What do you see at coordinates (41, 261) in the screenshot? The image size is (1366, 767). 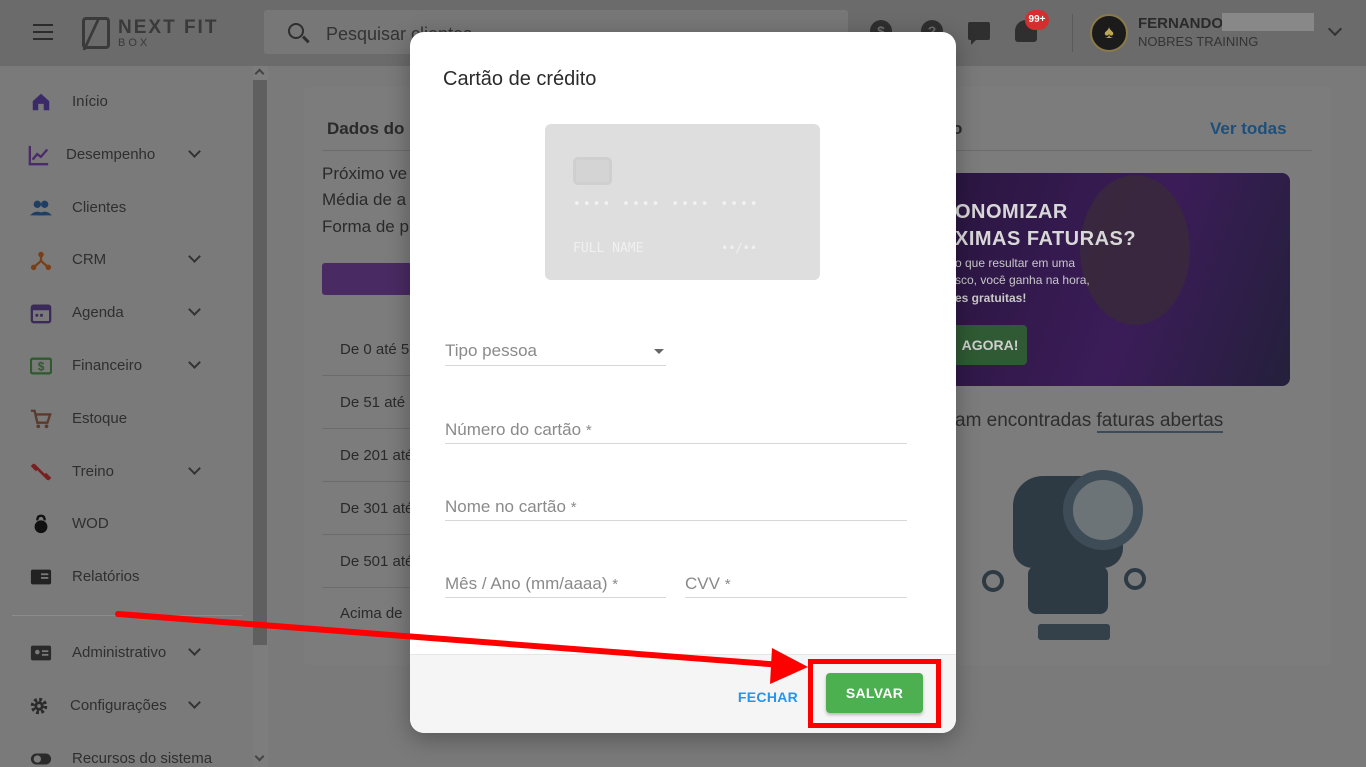 I see `crm-icon` at bounding box center [41, 261].